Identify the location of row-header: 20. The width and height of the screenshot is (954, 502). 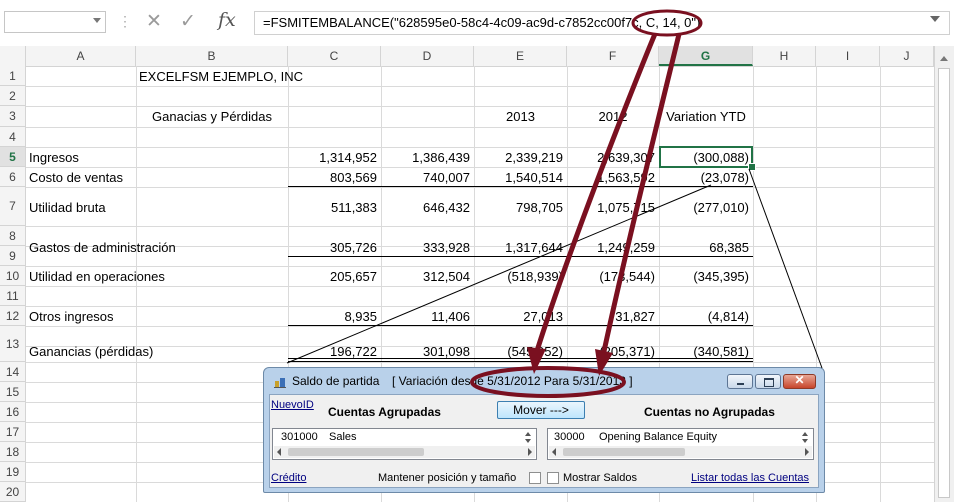
(13, 492).